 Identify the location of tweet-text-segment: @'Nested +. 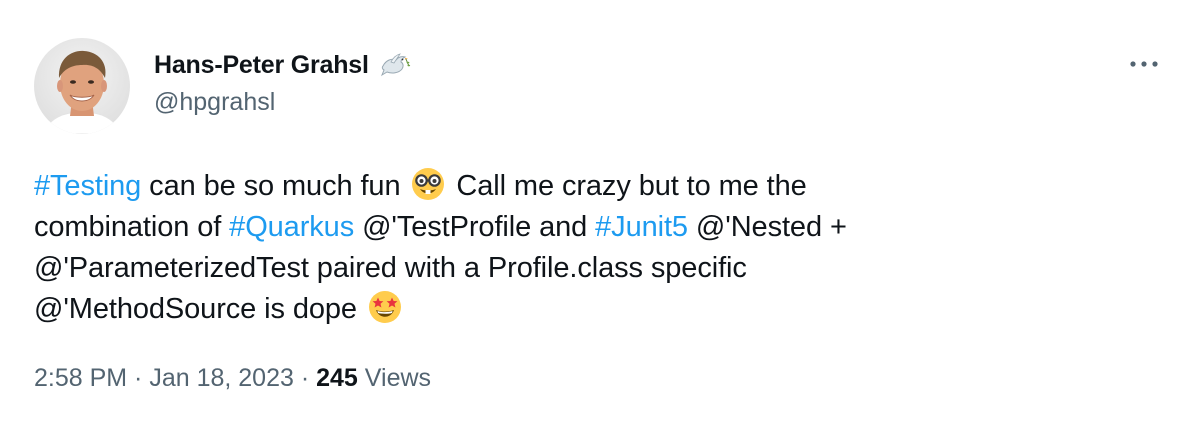
(767, 227).